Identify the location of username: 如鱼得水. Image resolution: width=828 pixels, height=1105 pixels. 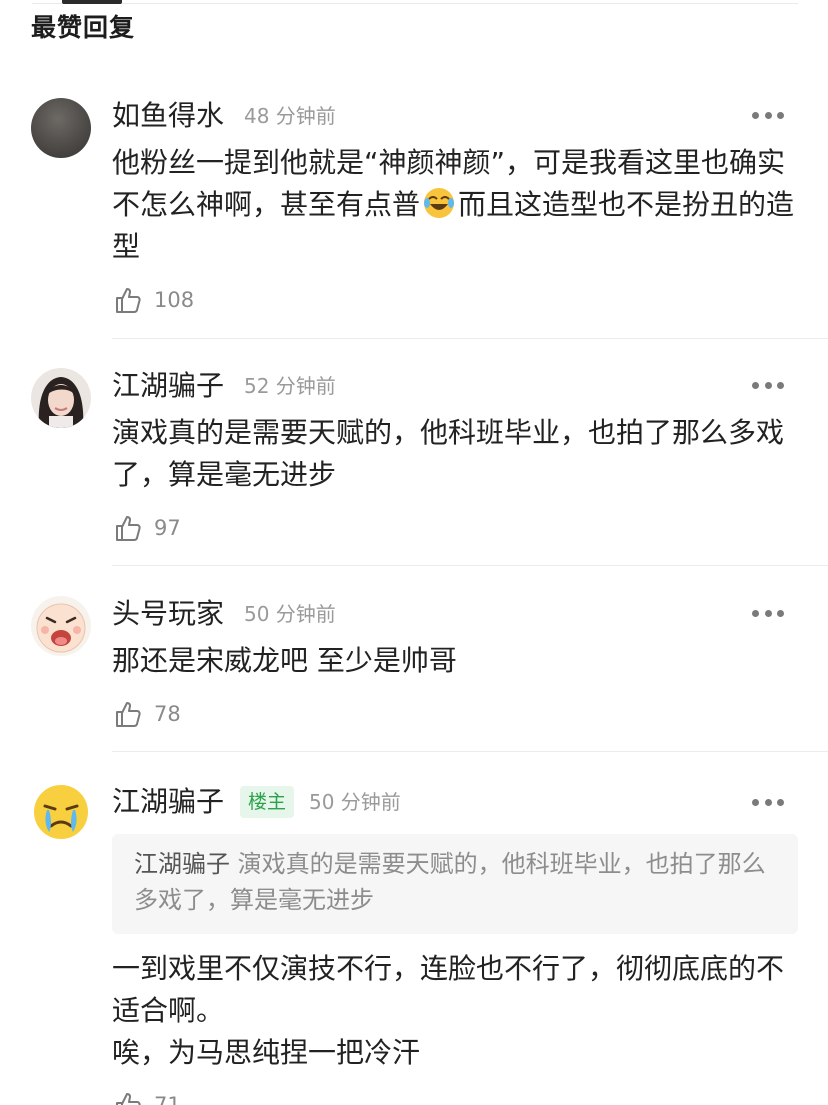
(168, 116).